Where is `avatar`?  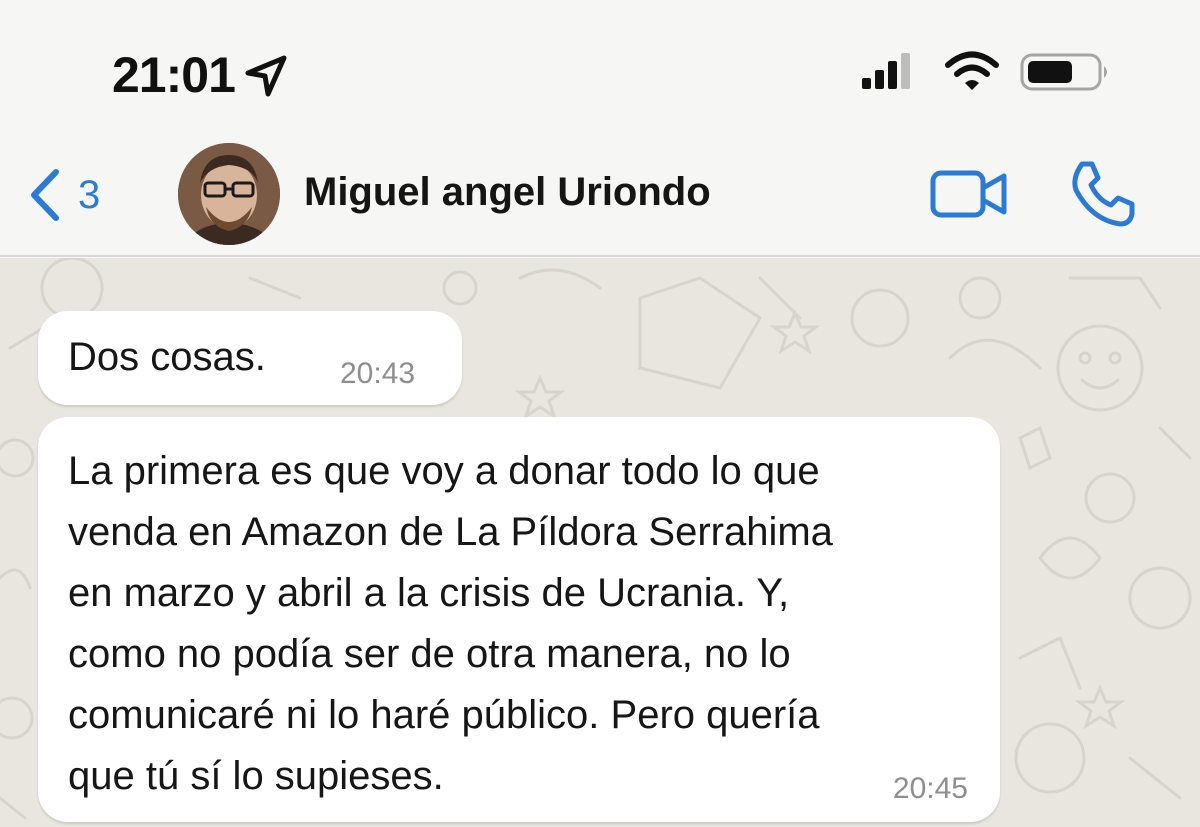 avatar is located at coordinates (229, 194).